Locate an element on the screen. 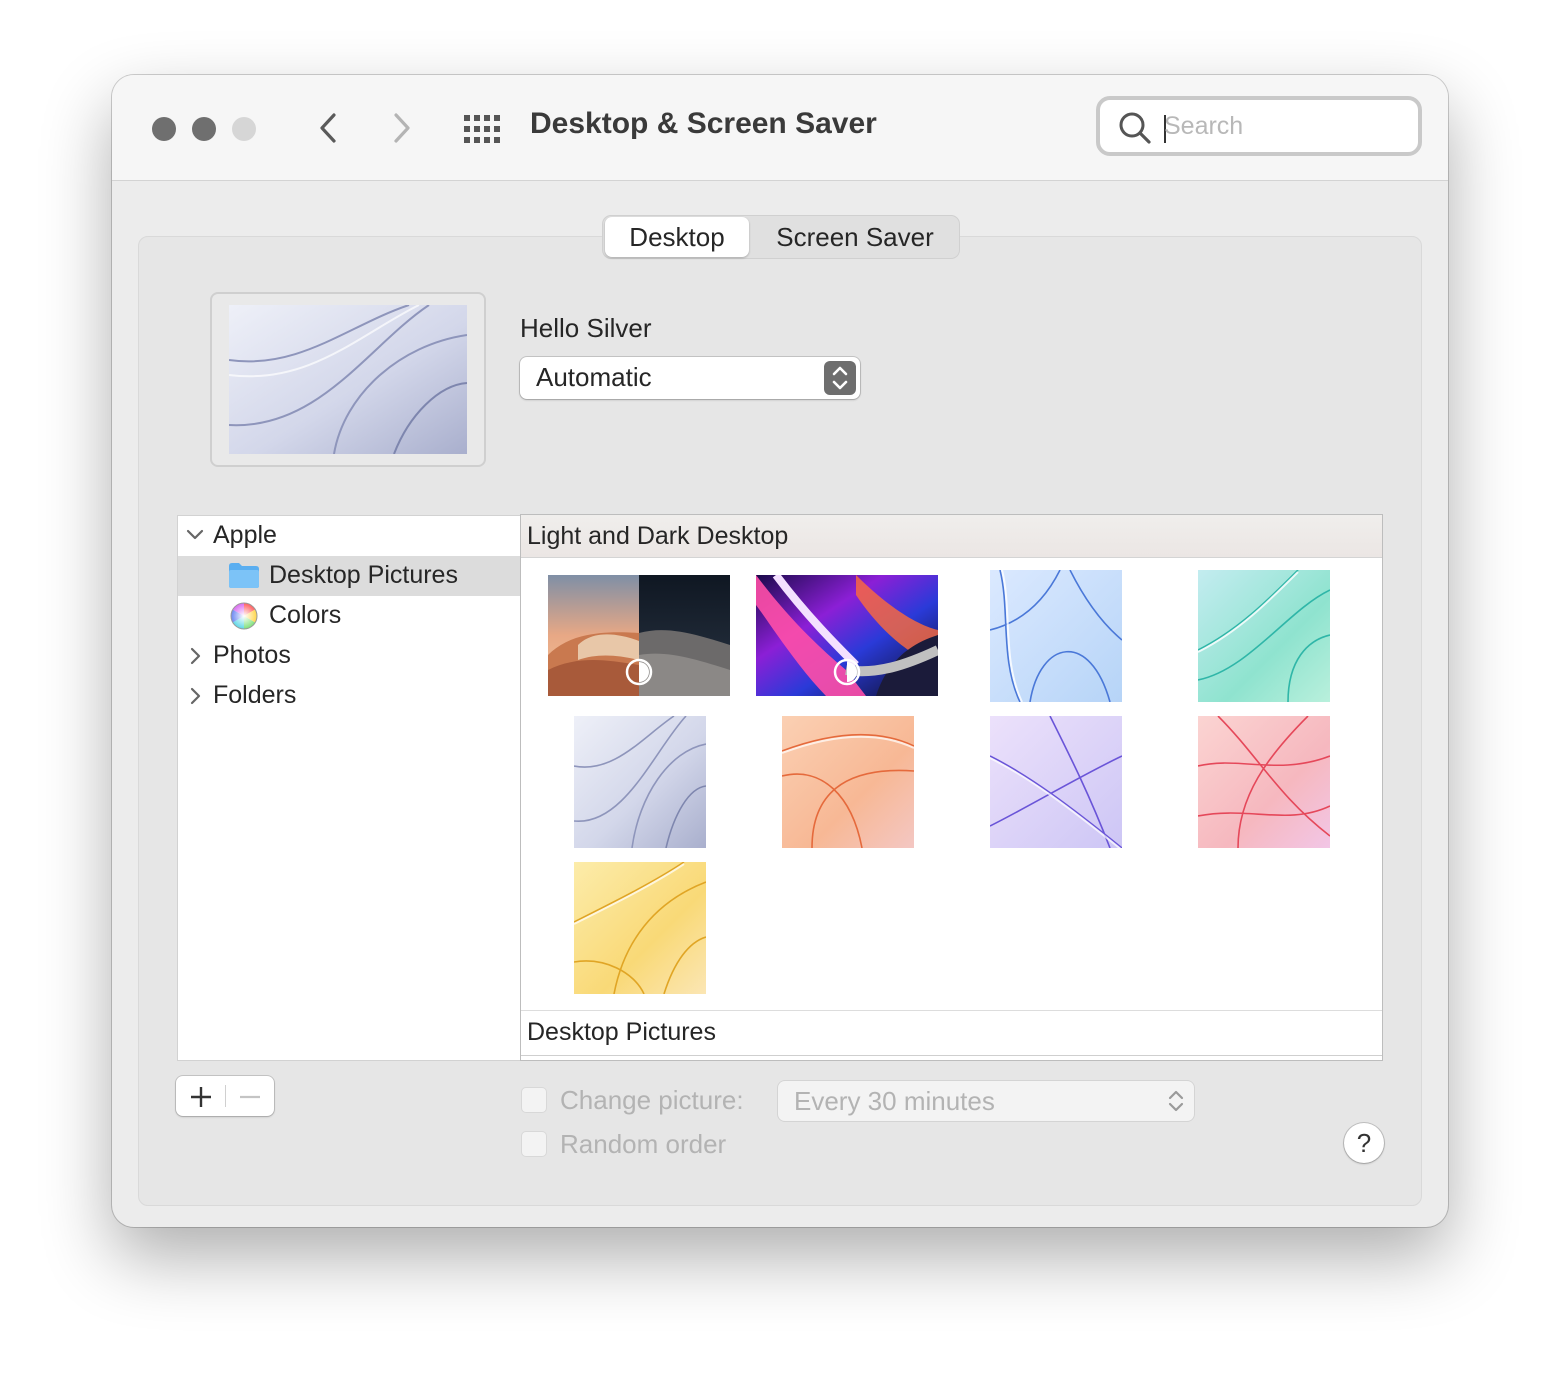 The height and width of the screenshot is (1376, 1560). disclosure-open-icon is located at coordinates (195, 535).